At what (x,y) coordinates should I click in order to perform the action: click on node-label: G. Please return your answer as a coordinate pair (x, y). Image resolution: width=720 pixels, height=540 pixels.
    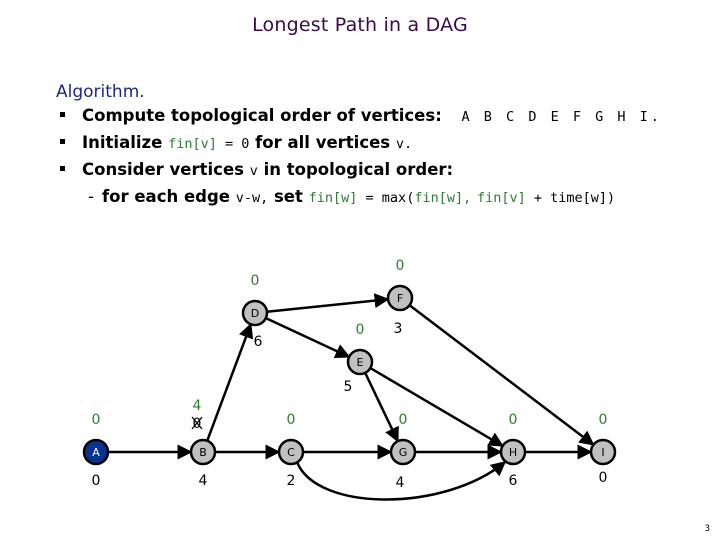
    Looking at the image, I should click on (403, 452).